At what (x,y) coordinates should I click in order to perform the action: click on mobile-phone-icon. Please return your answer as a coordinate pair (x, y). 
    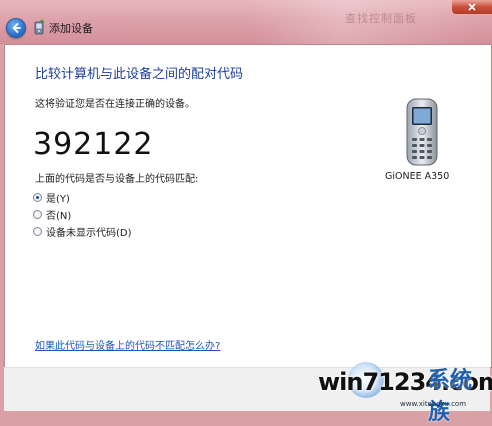
    Looking at the image, I should click on (422, 132).